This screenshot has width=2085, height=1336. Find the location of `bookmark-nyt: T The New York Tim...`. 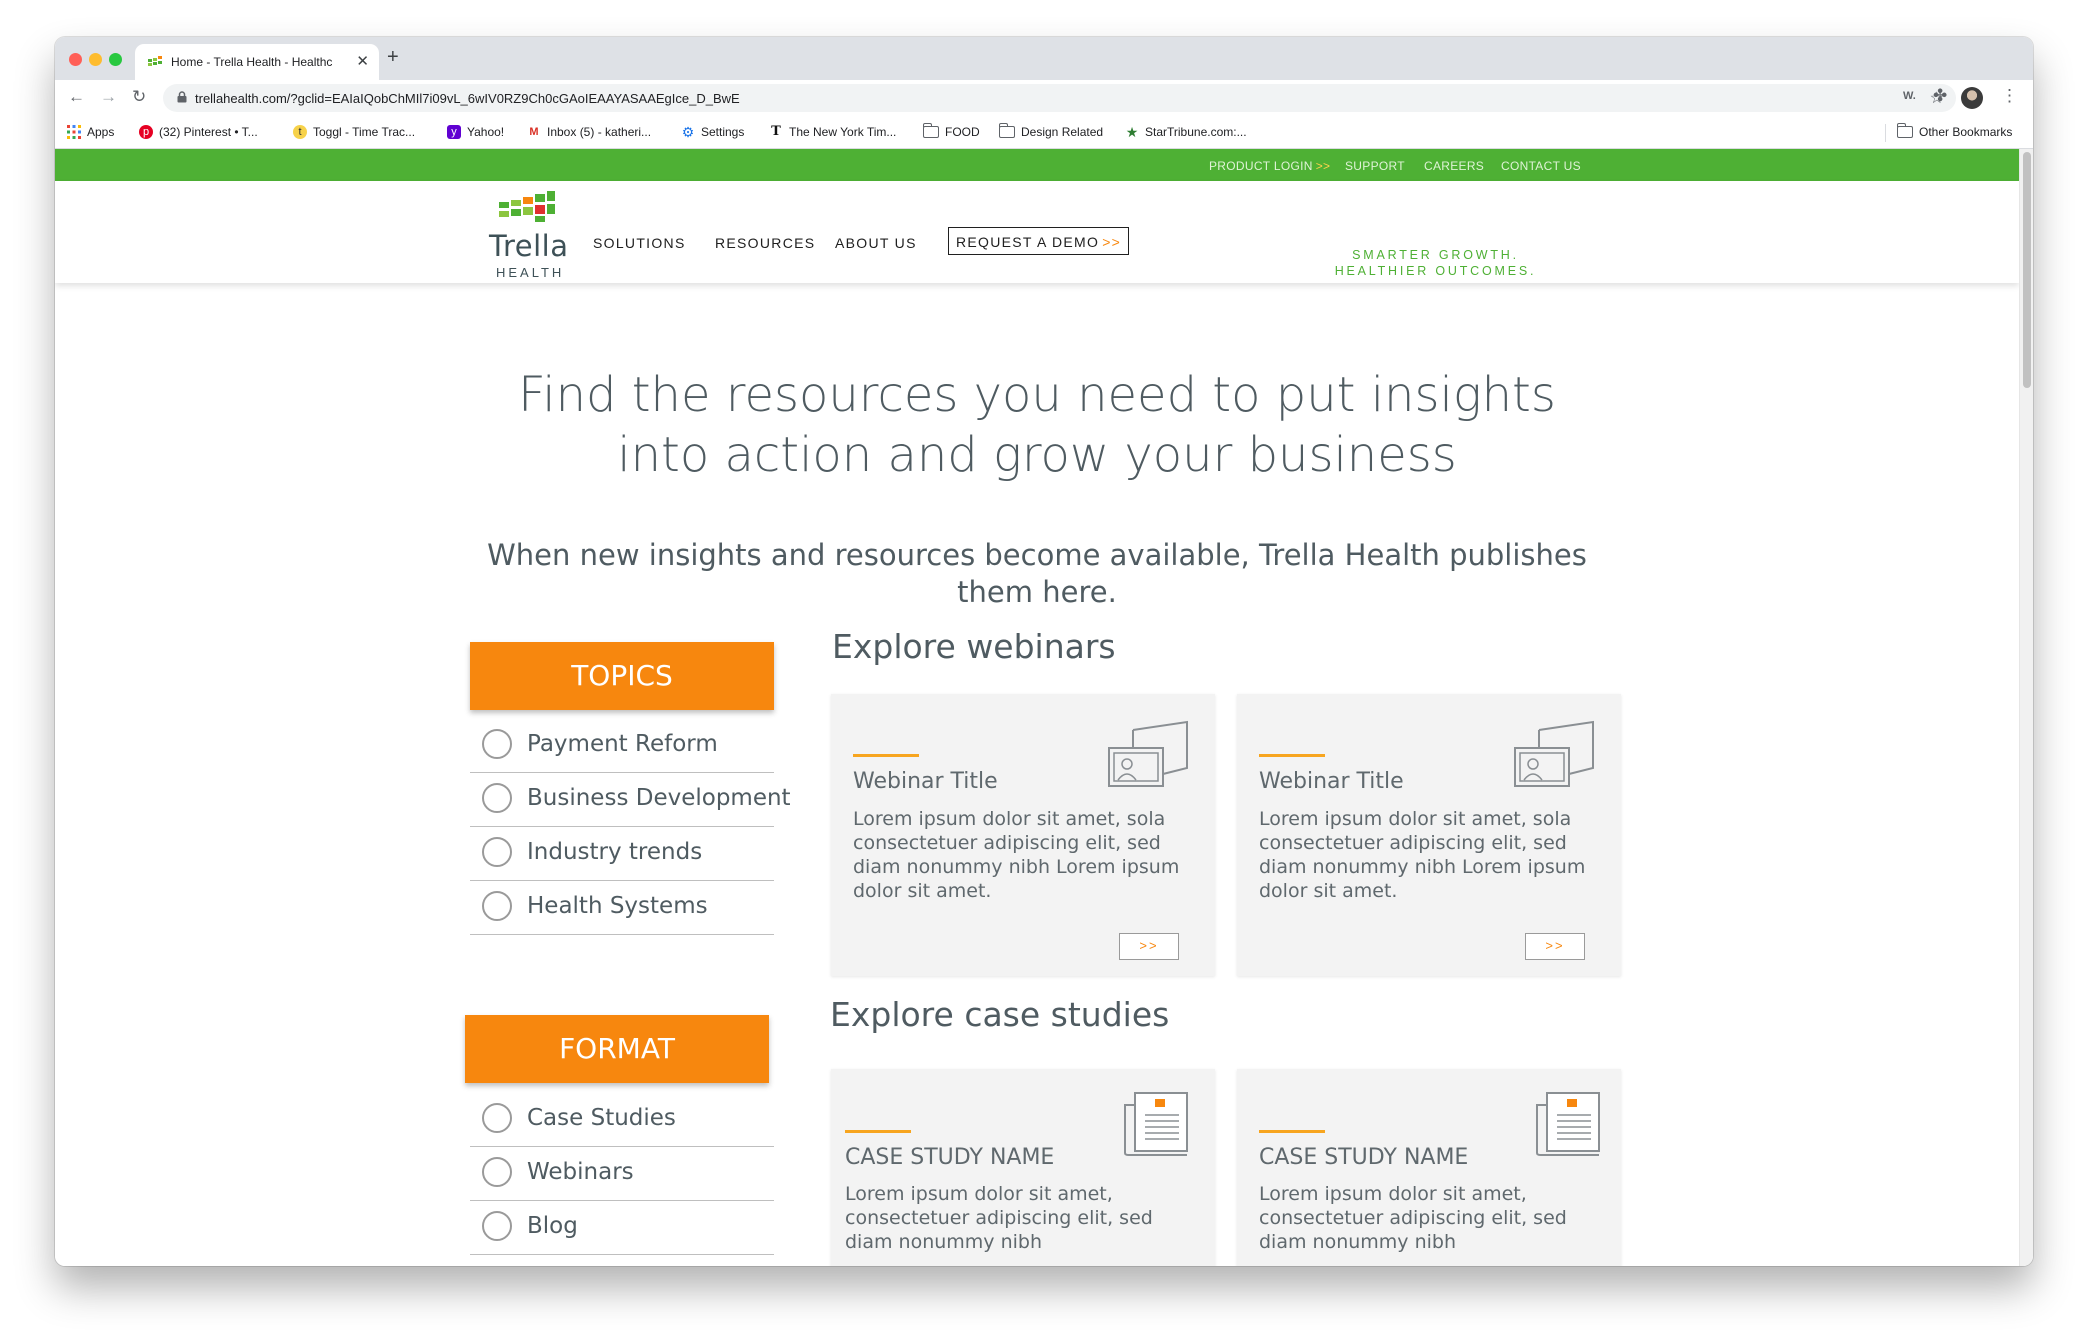

bookmark-nyt: T The New York Tim... is located at coordinates (833, 132).